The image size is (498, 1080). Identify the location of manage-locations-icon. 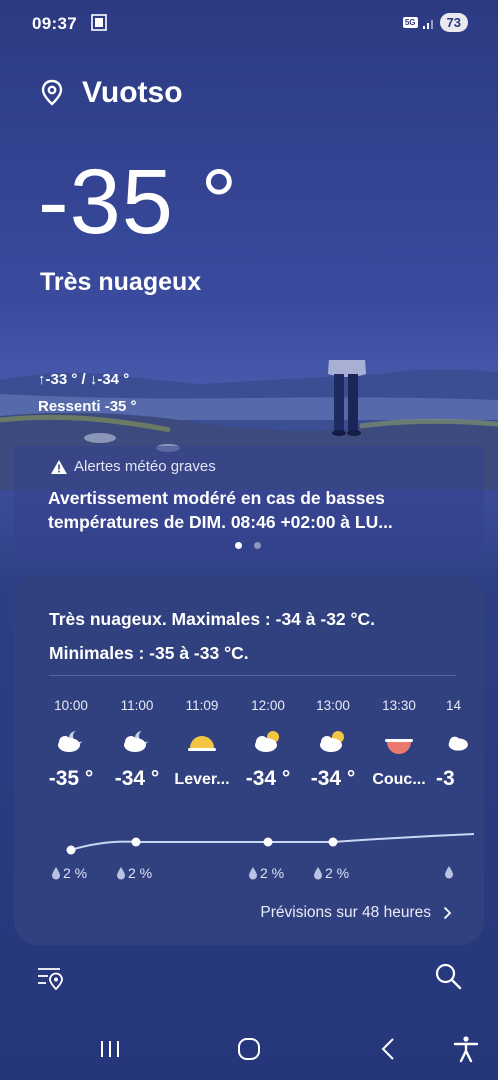
(50, 977).